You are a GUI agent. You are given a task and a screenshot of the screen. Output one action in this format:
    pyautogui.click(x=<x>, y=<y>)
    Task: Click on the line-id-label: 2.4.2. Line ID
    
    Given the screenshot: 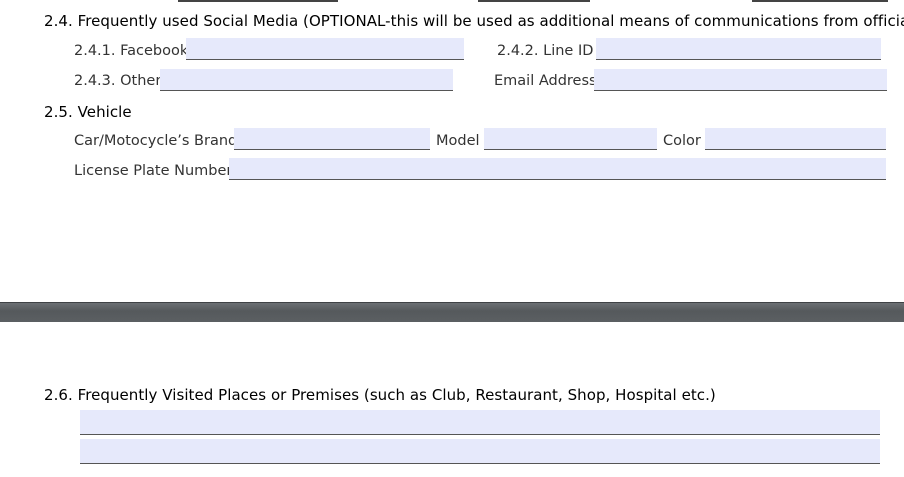 What is the action you would take?
    pyautogui.click(x=545, y=51)
    